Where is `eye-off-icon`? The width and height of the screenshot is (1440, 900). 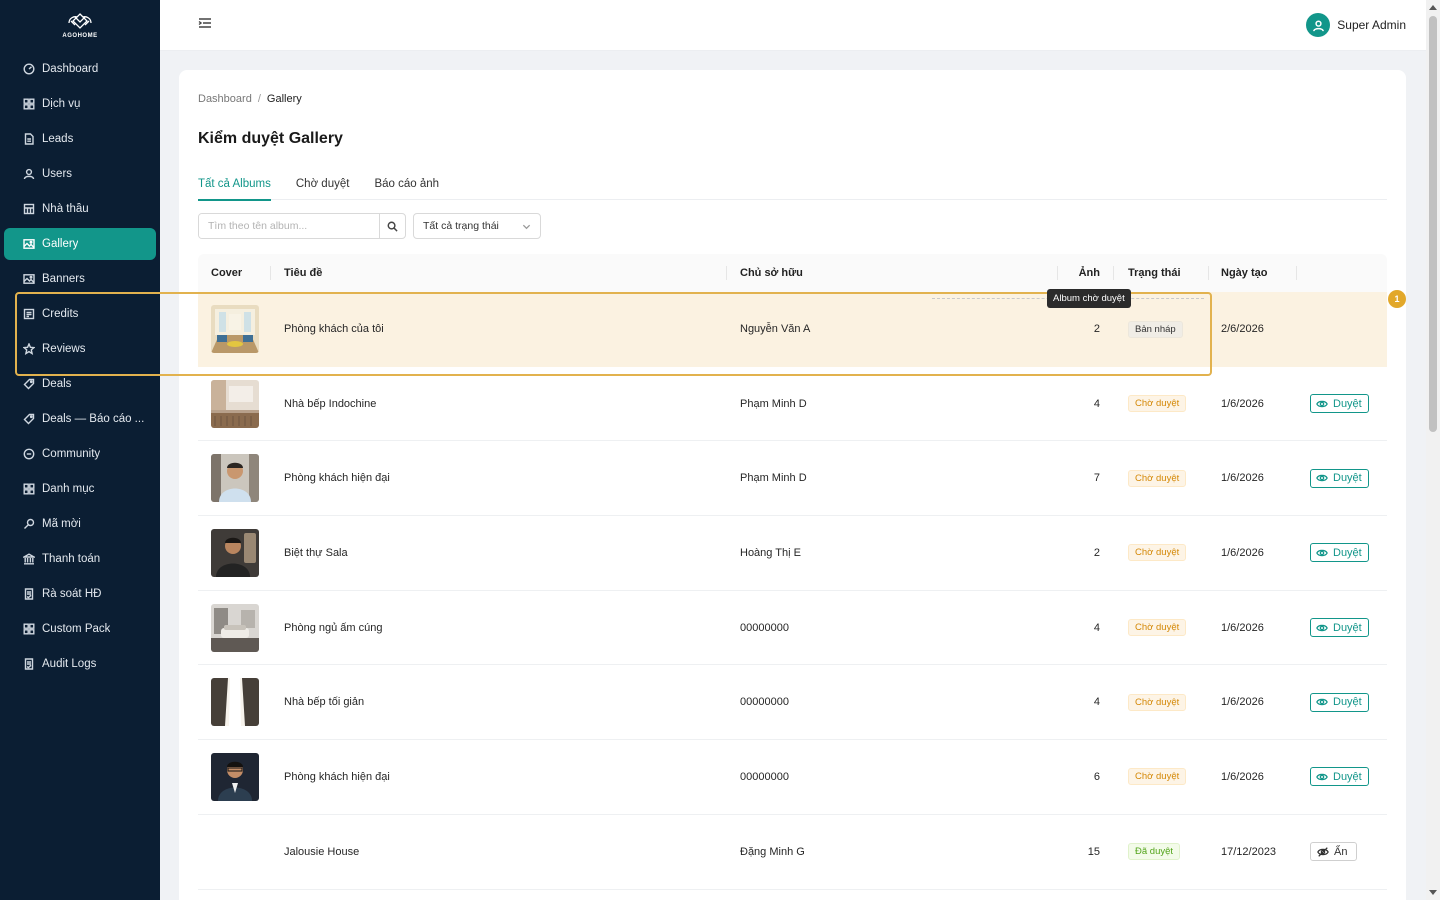 eye-off-icon is located at coordinates (1323, 851).